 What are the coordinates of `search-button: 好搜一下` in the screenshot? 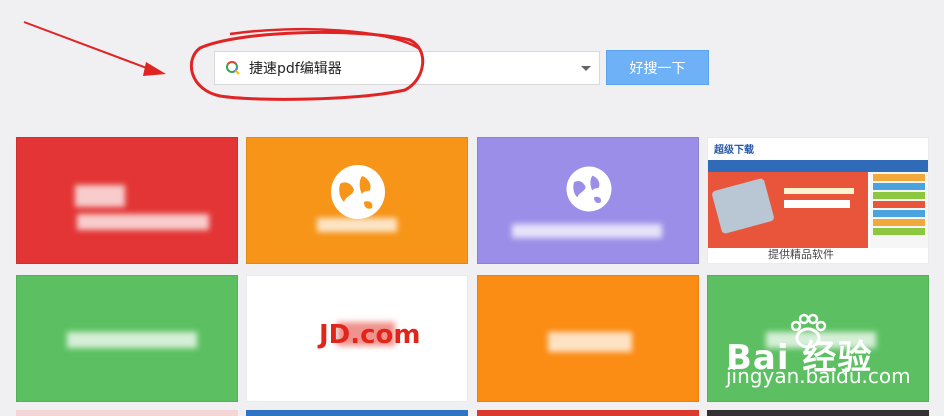 It's located at (657, 67).